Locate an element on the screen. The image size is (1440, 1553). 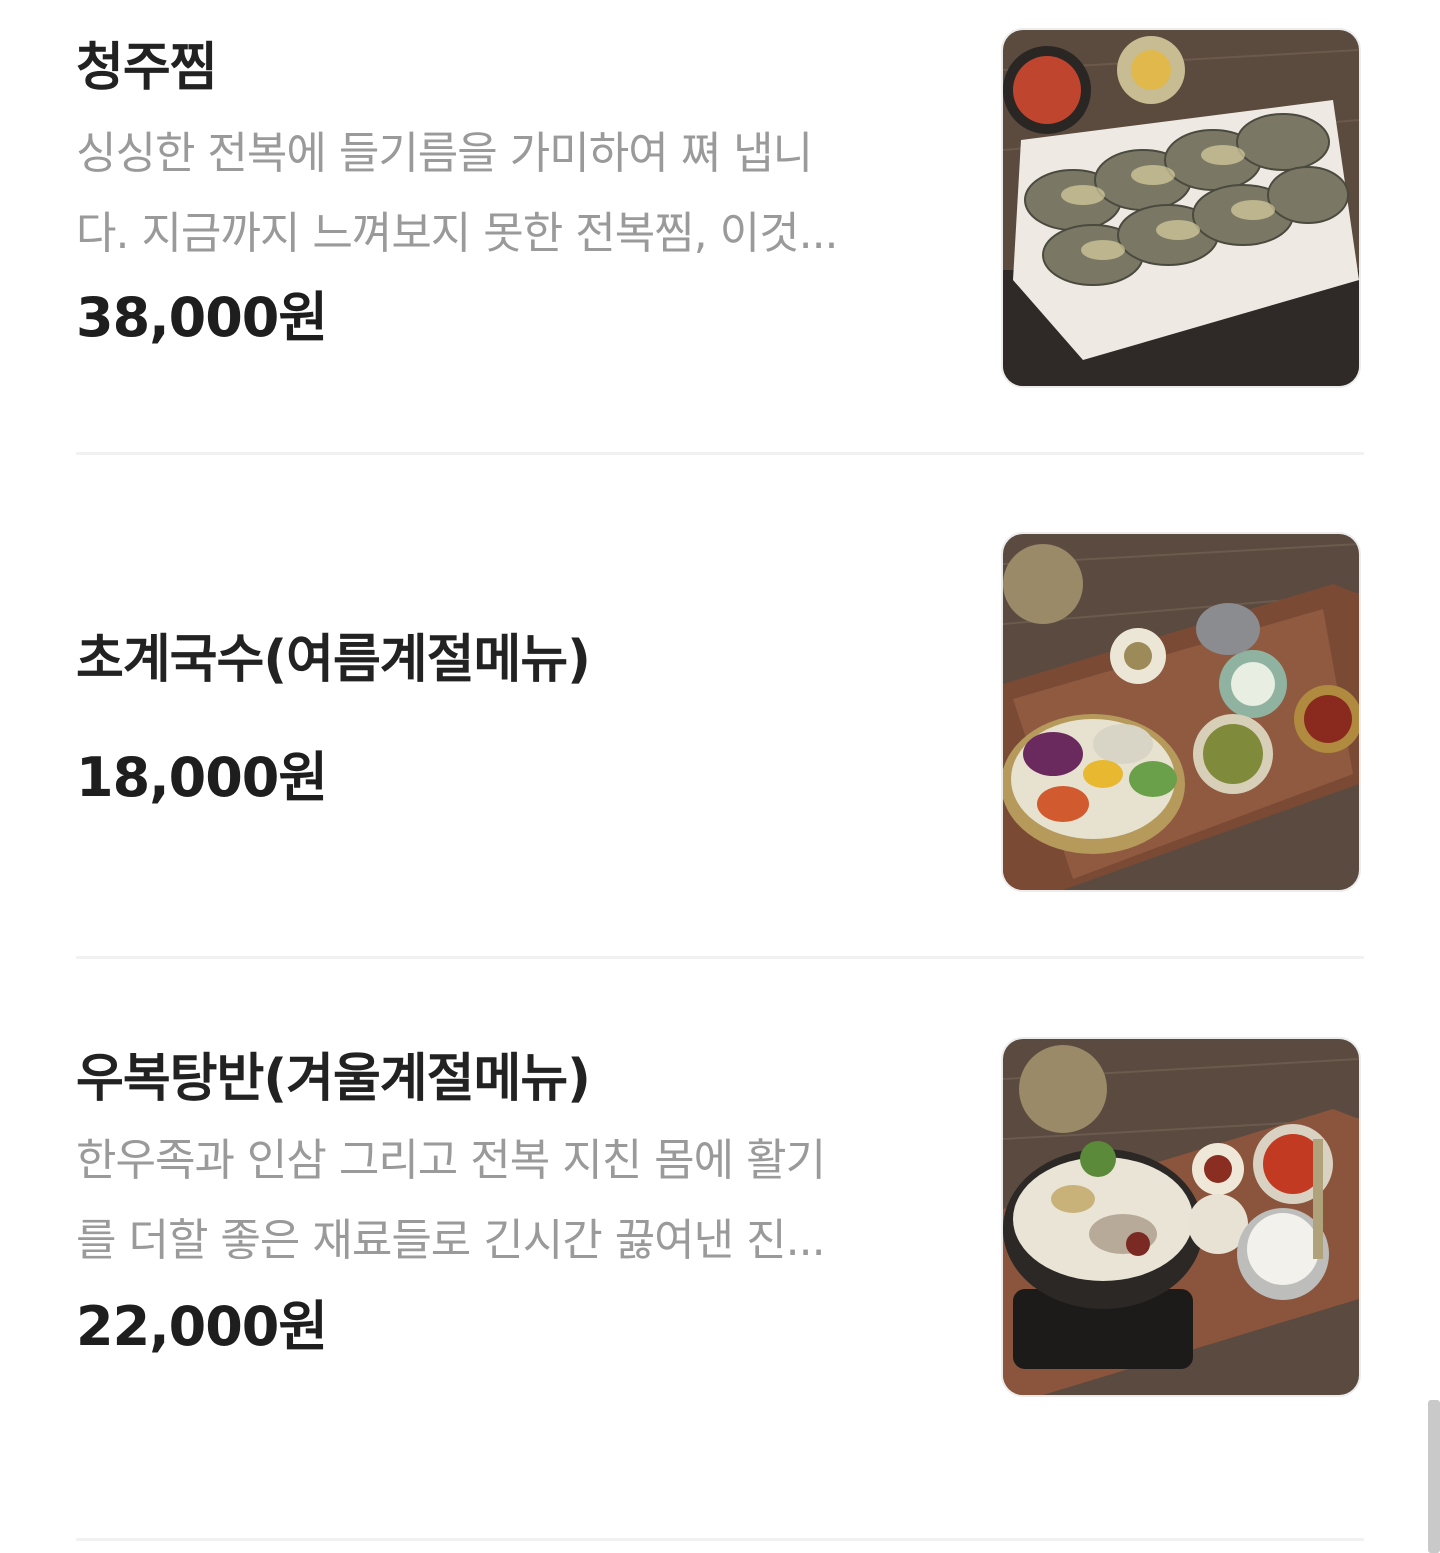
chogye-noodle-photo is located at coordinates (1181, 712).